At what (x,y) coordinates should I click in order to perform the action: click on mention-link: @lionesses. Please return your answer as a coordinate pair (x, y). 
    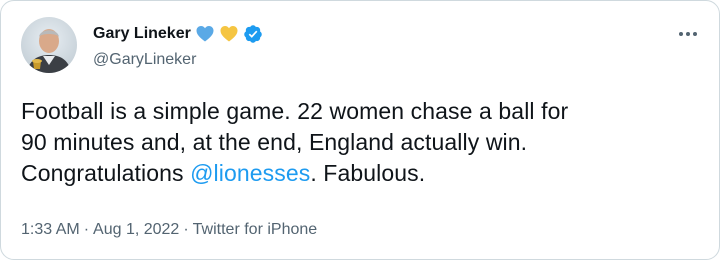
    Looking at the image, I should click on (250, 173).